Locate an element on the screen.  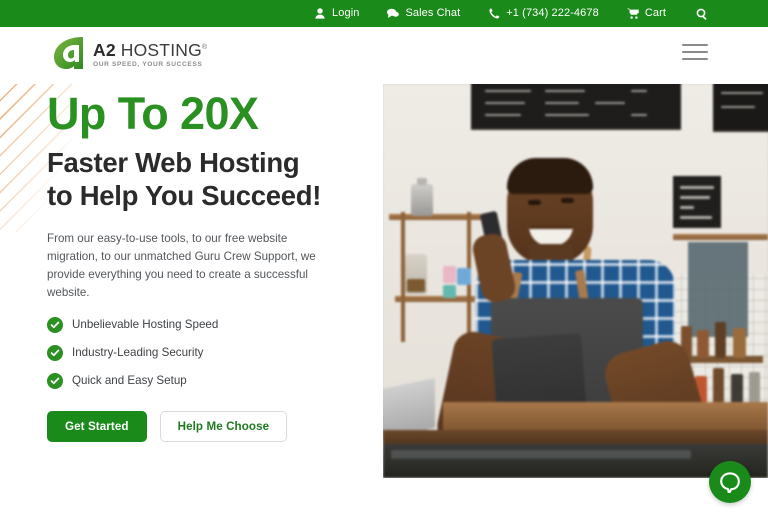
hero-headline-line-1: Faster Web Hosting is located at coordinates (173, 162).